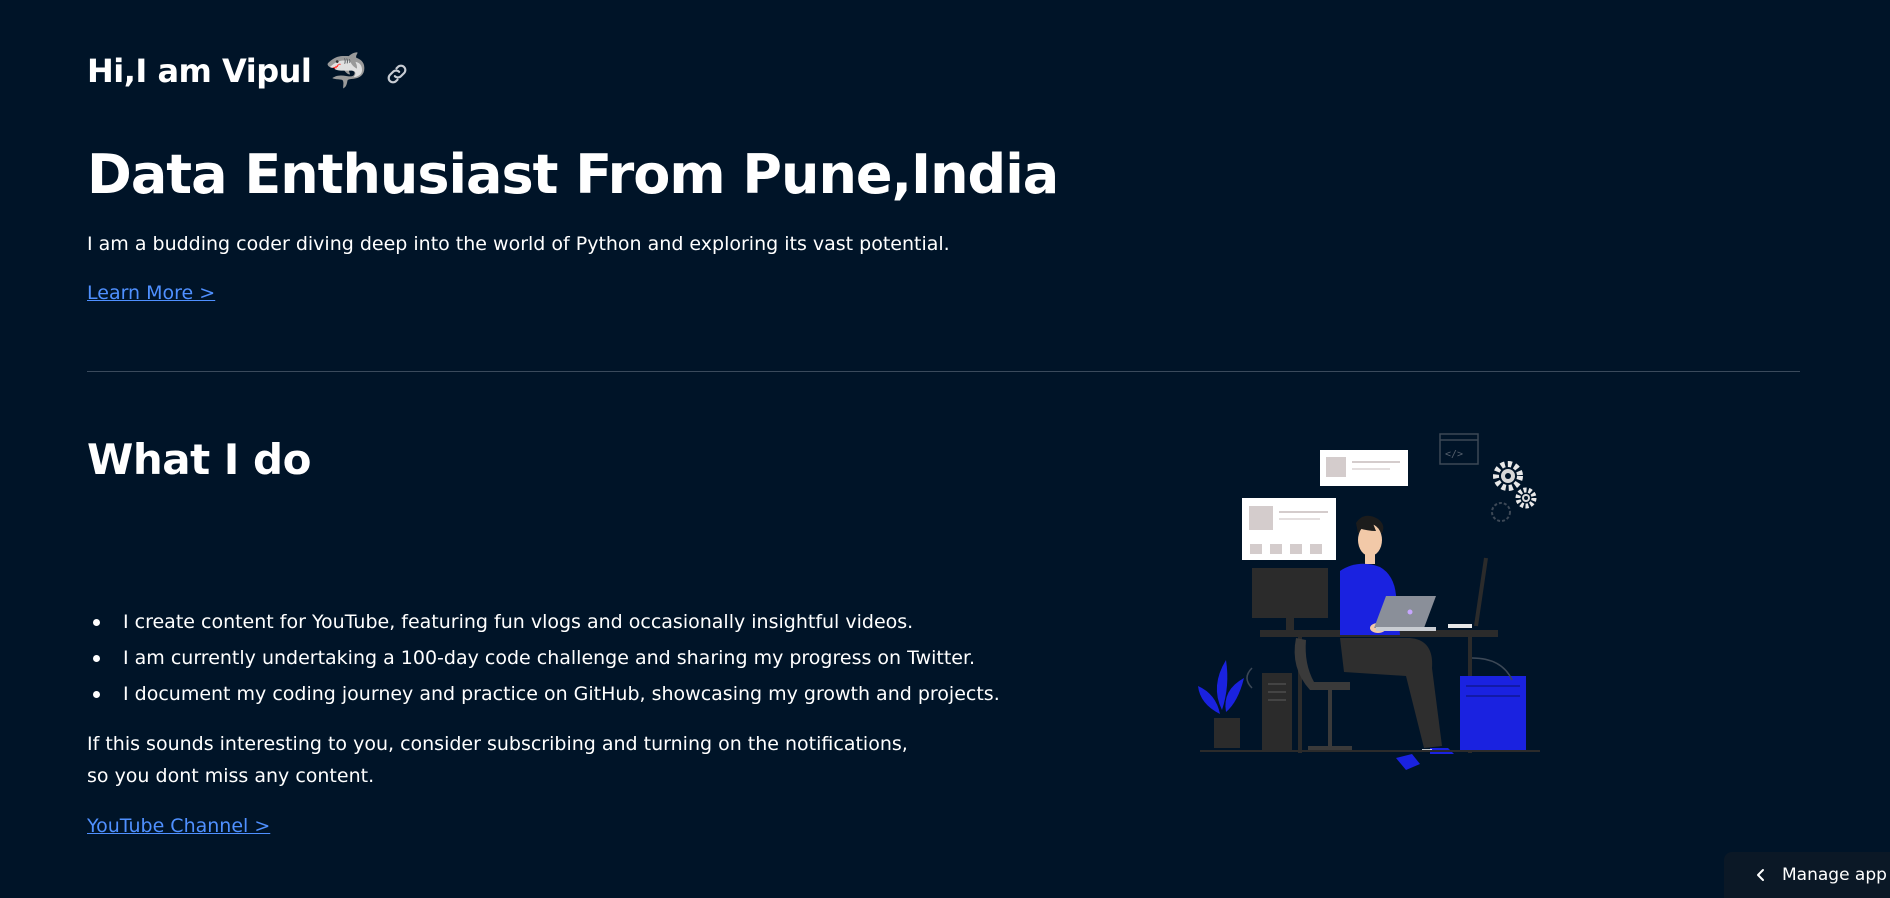 Image resolution: width=1890 pixels, height=898 pixels. Describe the element at coordinates (1760, 875) in the screenshot. I see `chevron-left-icon` at that location.